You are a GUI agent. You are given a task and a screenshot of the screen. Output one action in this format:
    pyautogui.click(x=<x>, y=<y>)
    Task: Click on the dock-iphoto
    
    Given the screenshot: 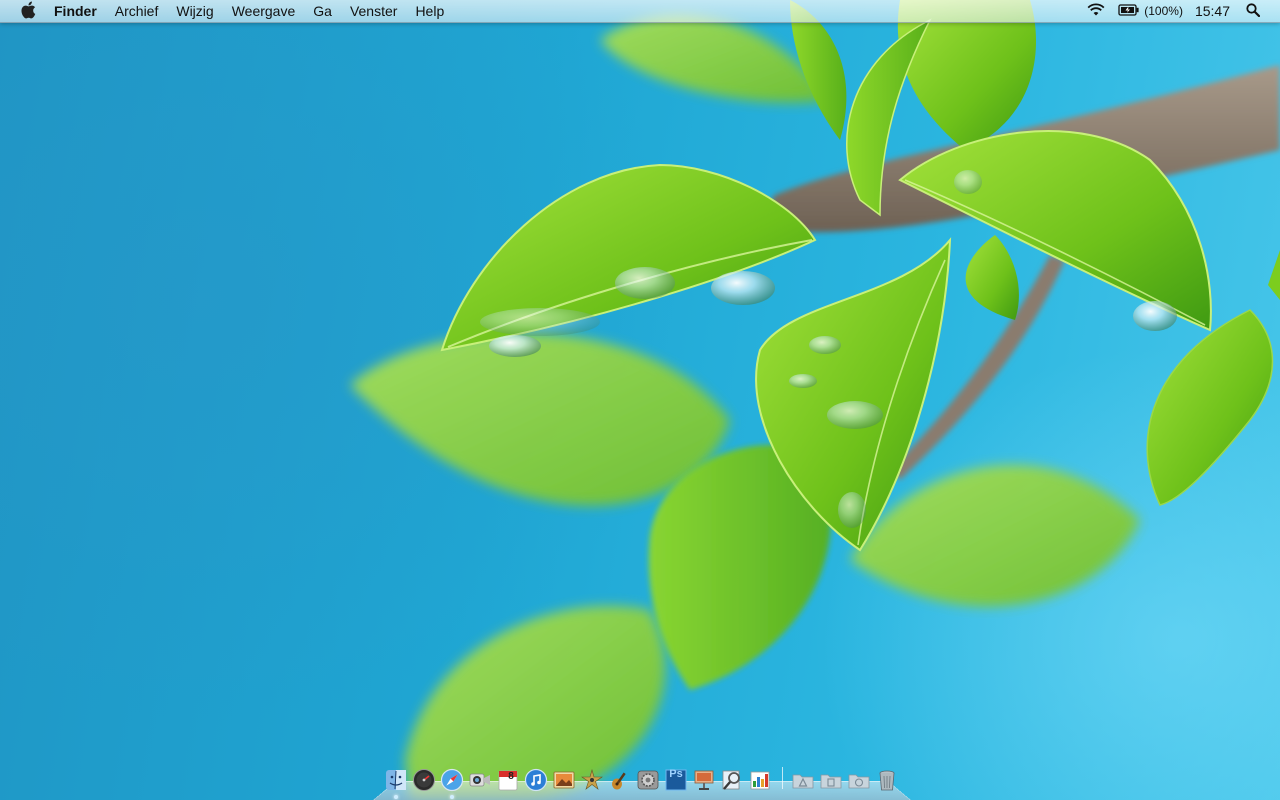 What is the action you would take?
    pyautogui.click(x=564, y=780)
    